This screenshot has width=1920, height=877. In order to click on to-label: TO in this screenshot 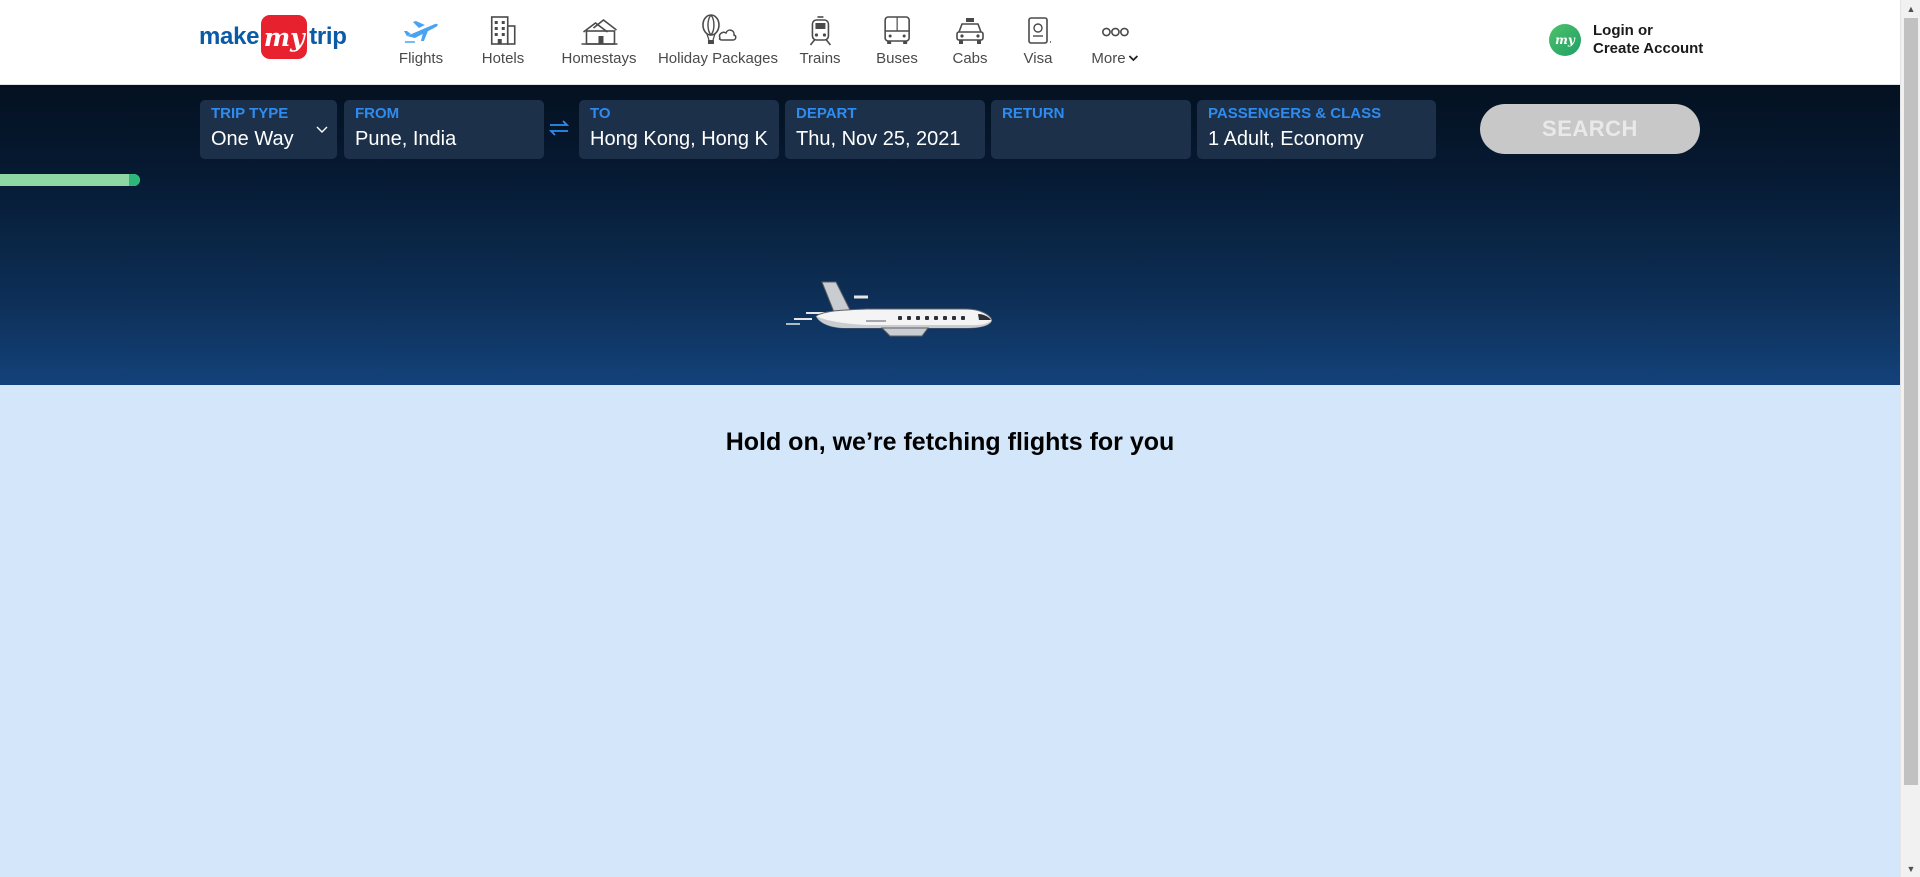, I will do `click(600, 113)`.